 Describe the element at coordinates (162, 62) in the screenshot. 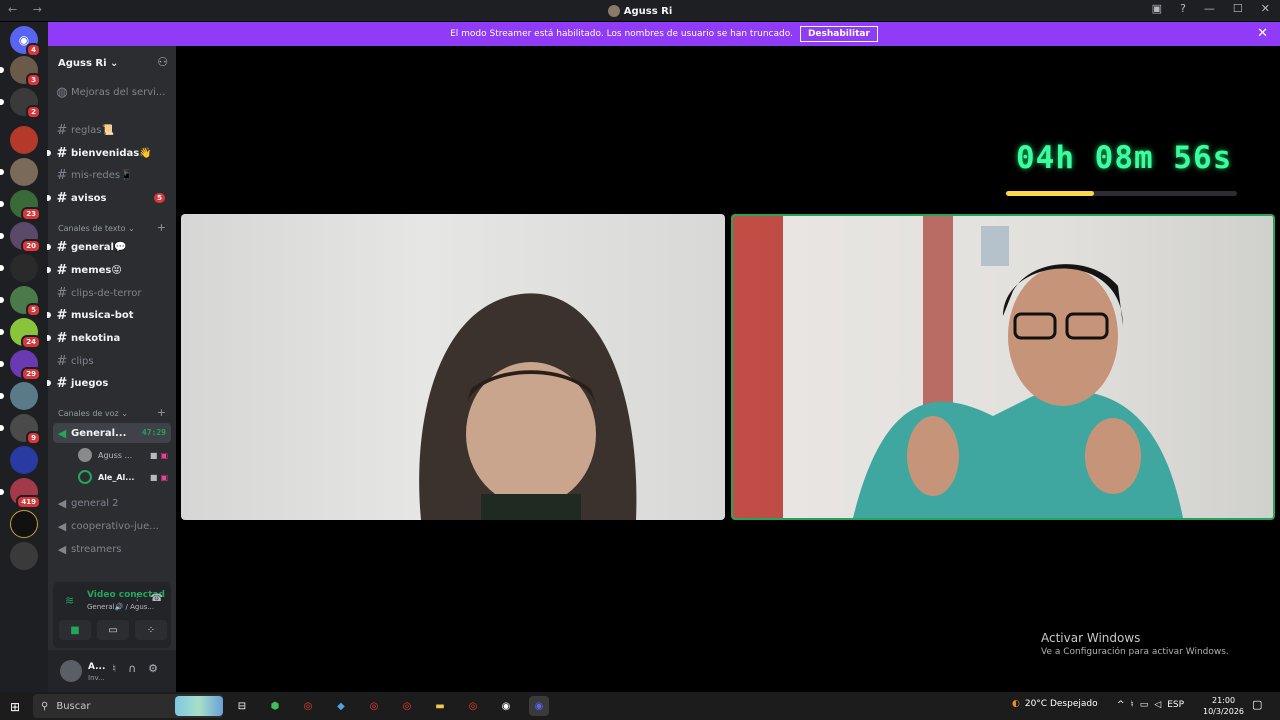

I see `person-add-icon: ⚇` at that location.